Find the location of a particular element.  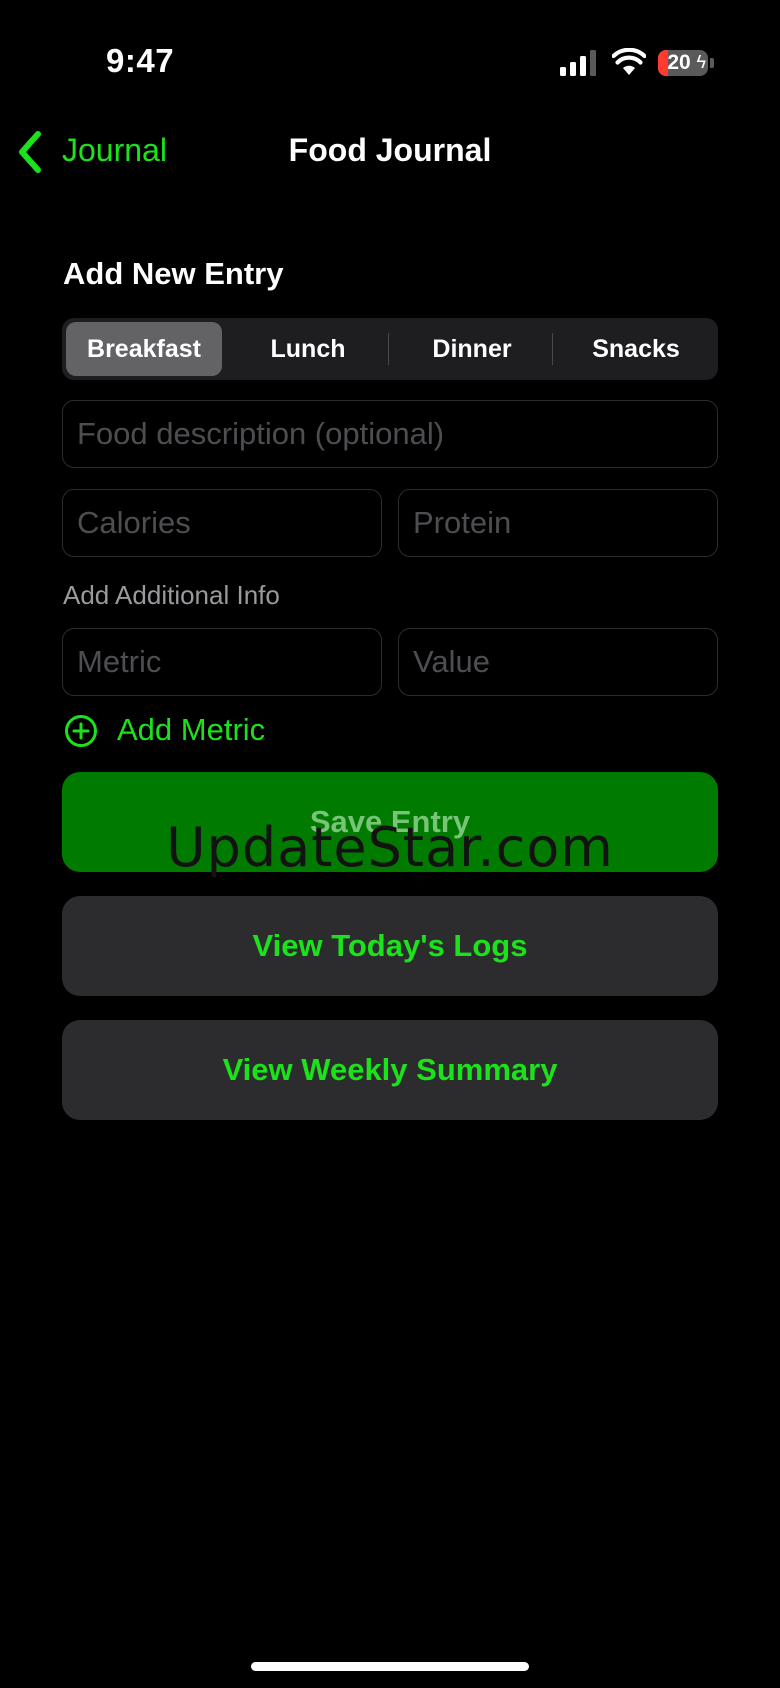

status-time: 9:47 is located at coordinates (140, 60).